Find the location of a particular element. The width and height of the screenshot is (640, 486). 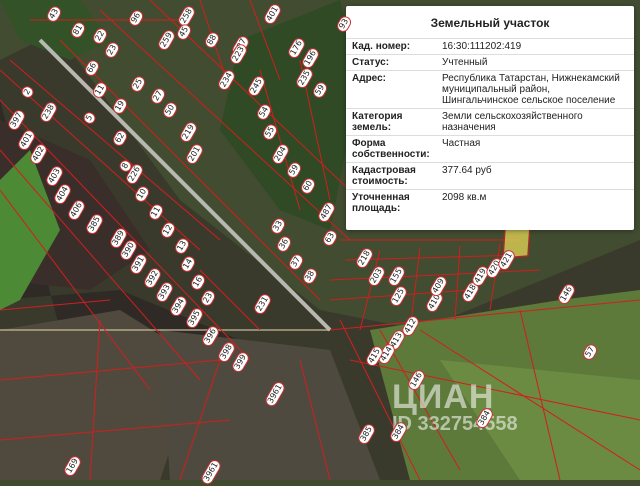

info-row-cadastral-number: Кад. номер: 16:30:111202:419 is located at coordinates (490, 46).